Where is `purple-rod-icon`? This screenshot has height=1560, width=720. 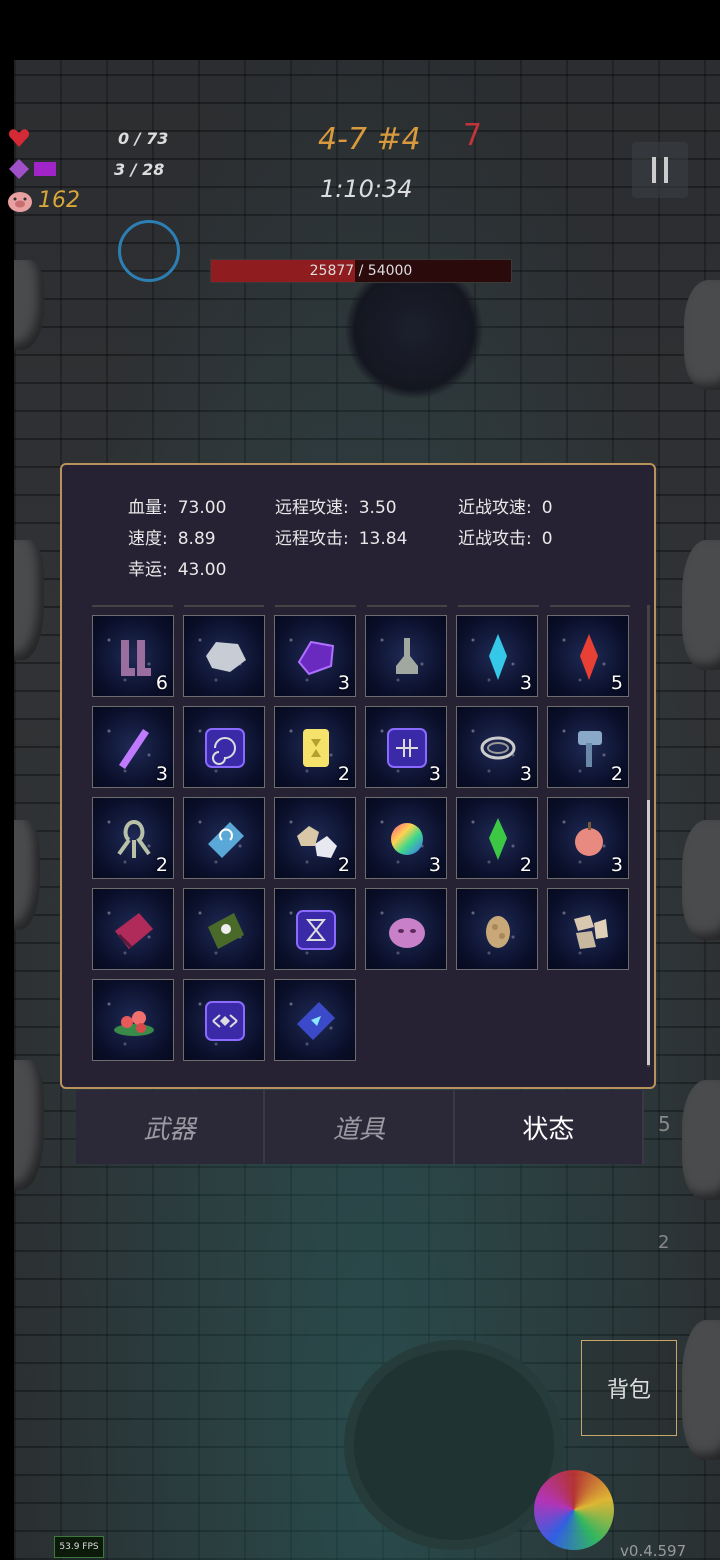 purple-rod-icon is located at coordinates (134, 749).